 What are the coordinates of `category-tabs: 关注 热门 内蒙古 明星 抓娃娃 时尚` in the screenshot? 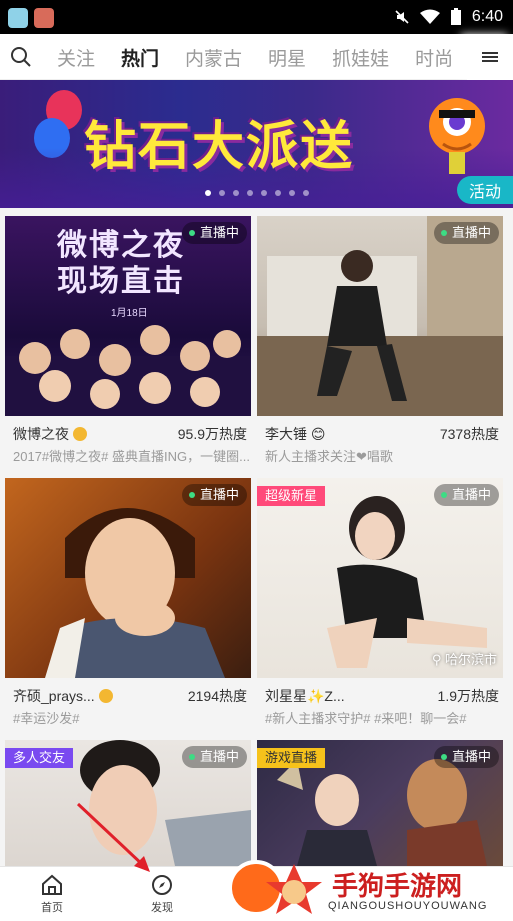 It's located at (254, 57).